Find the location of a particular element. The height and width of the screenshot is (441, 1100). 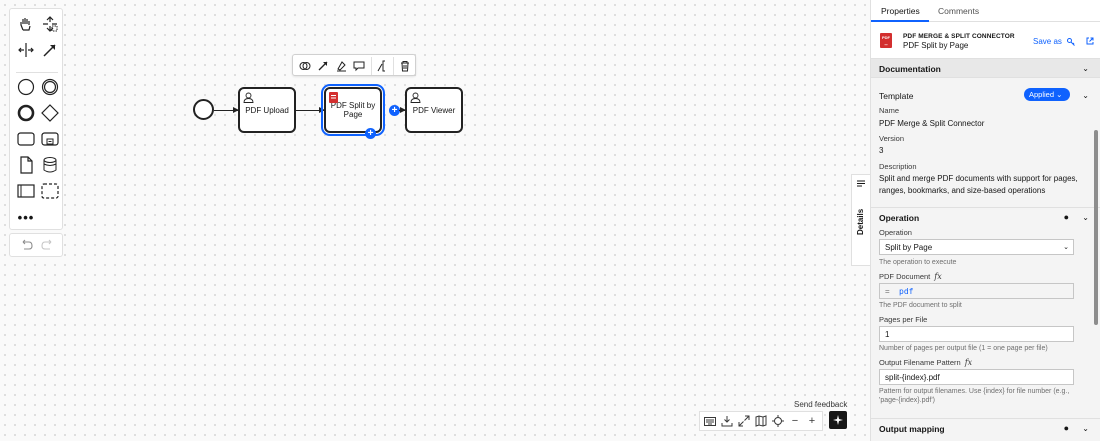

open-external-icon is located at coordinates (1090, 41).